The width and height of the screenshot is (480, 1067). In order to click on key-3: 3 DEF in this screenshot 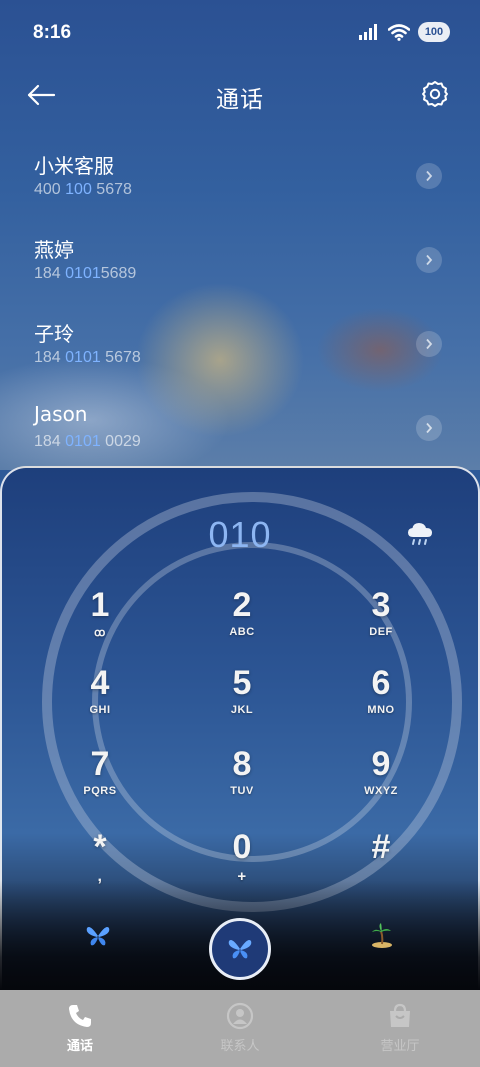, I will do `click(381, 621)`.